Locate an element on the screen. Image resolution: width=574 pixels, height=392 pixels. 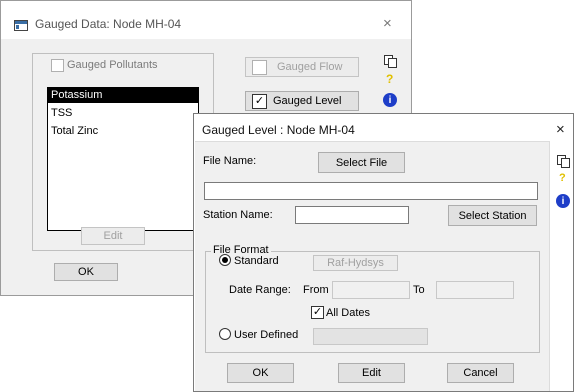
file-name-label: File Name: is located at coordinates (230, 161).